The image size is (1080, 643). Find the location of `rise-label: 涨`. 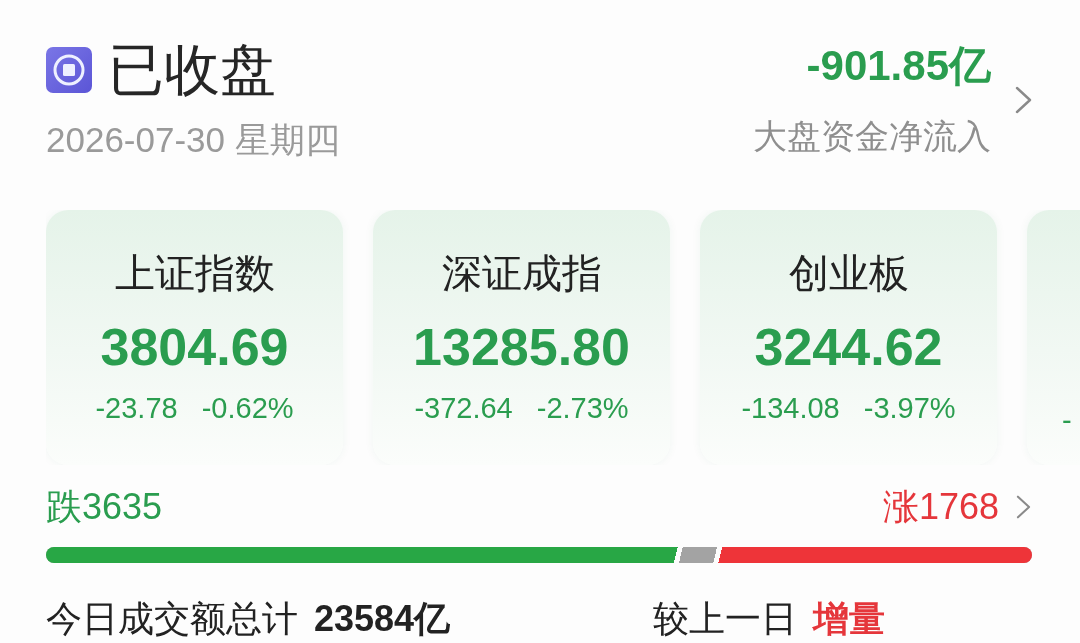

rise-label: 涨 is located at coordinates (900, 507).